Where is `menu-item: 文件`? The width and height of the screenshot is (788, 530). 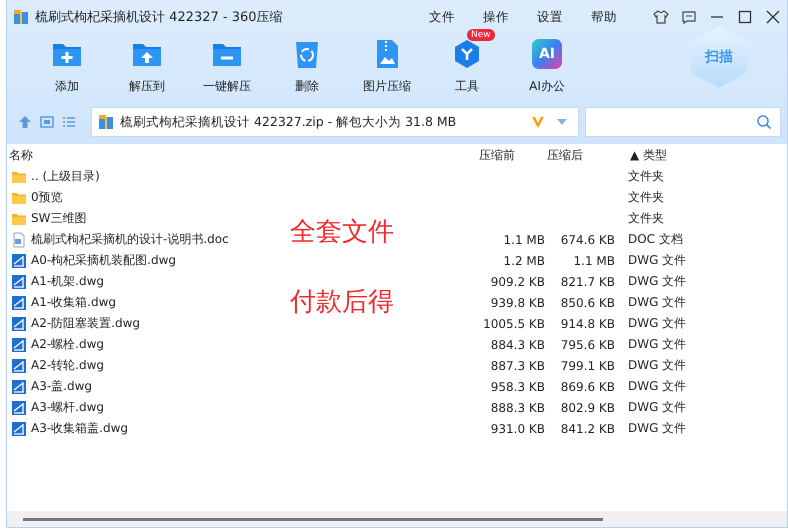 menu-item: 文件 is located at coordinates (442, 17).